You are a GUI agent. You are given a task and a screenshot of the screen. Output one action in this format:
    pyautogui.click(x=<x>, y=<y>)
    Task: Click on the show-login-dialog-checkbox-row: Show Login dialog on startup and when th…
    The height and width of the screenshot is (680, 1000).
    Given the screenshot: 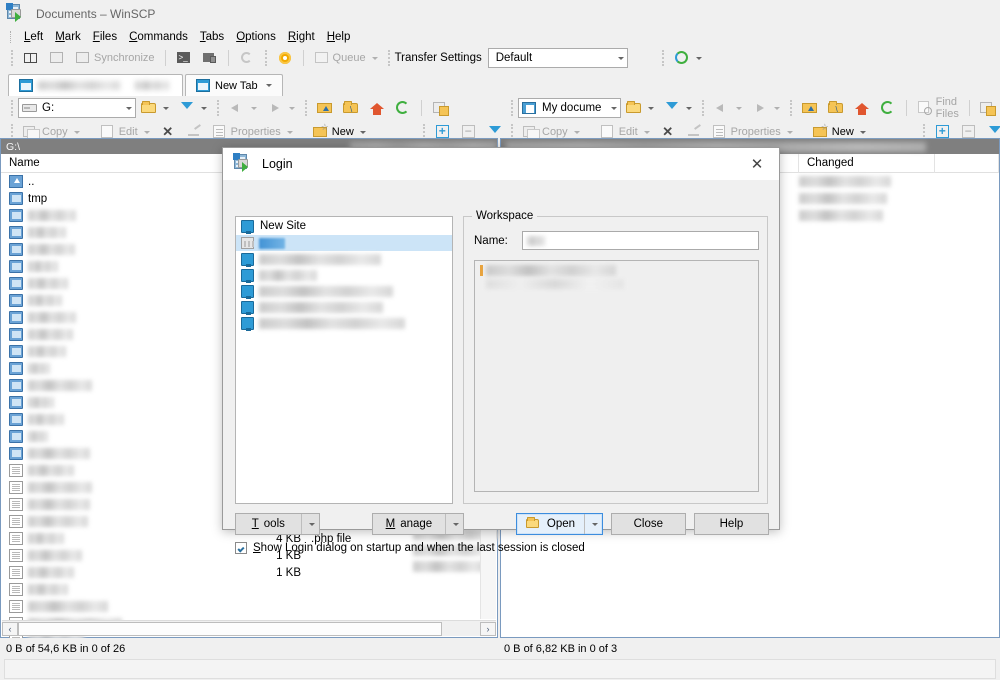 What is the action you would take?
    pyautogui.click(x=410, y=548)
    